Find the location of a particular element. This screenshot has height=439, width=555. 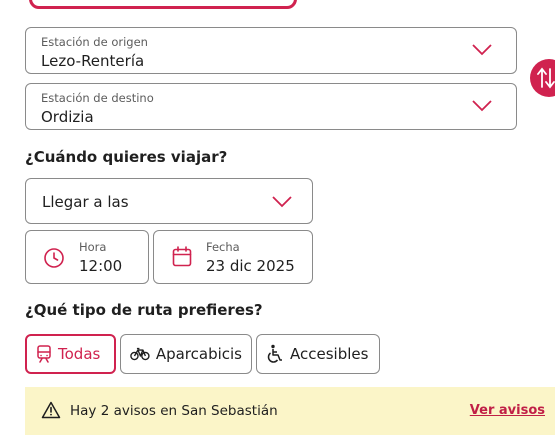

top-button-fragment is located at coordinates (163, 4).